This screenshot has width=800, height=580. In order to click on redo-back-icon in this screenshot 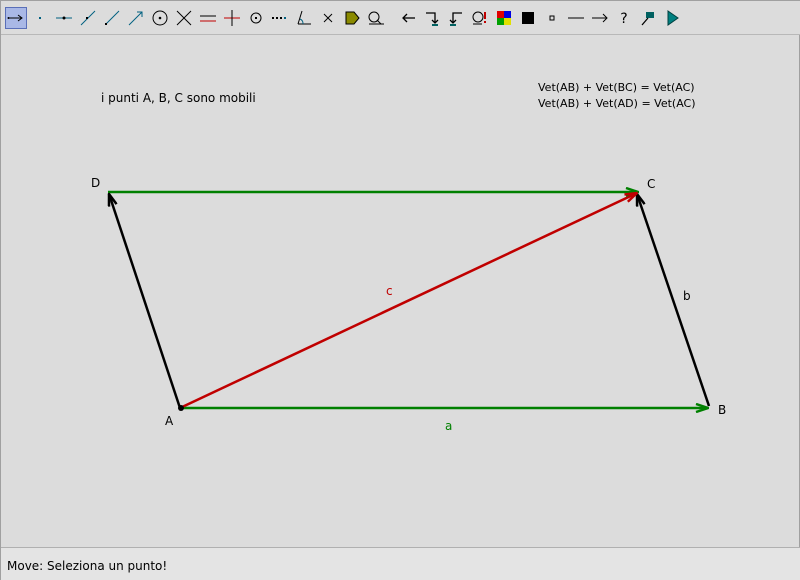, I will do `click(455, 19)`.